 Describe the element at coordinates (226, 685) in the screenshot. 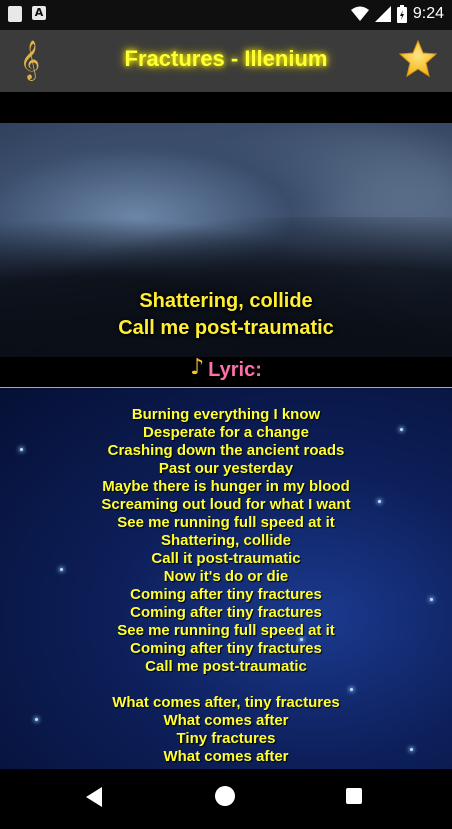

I see `lyric-stanza-break` at that location.